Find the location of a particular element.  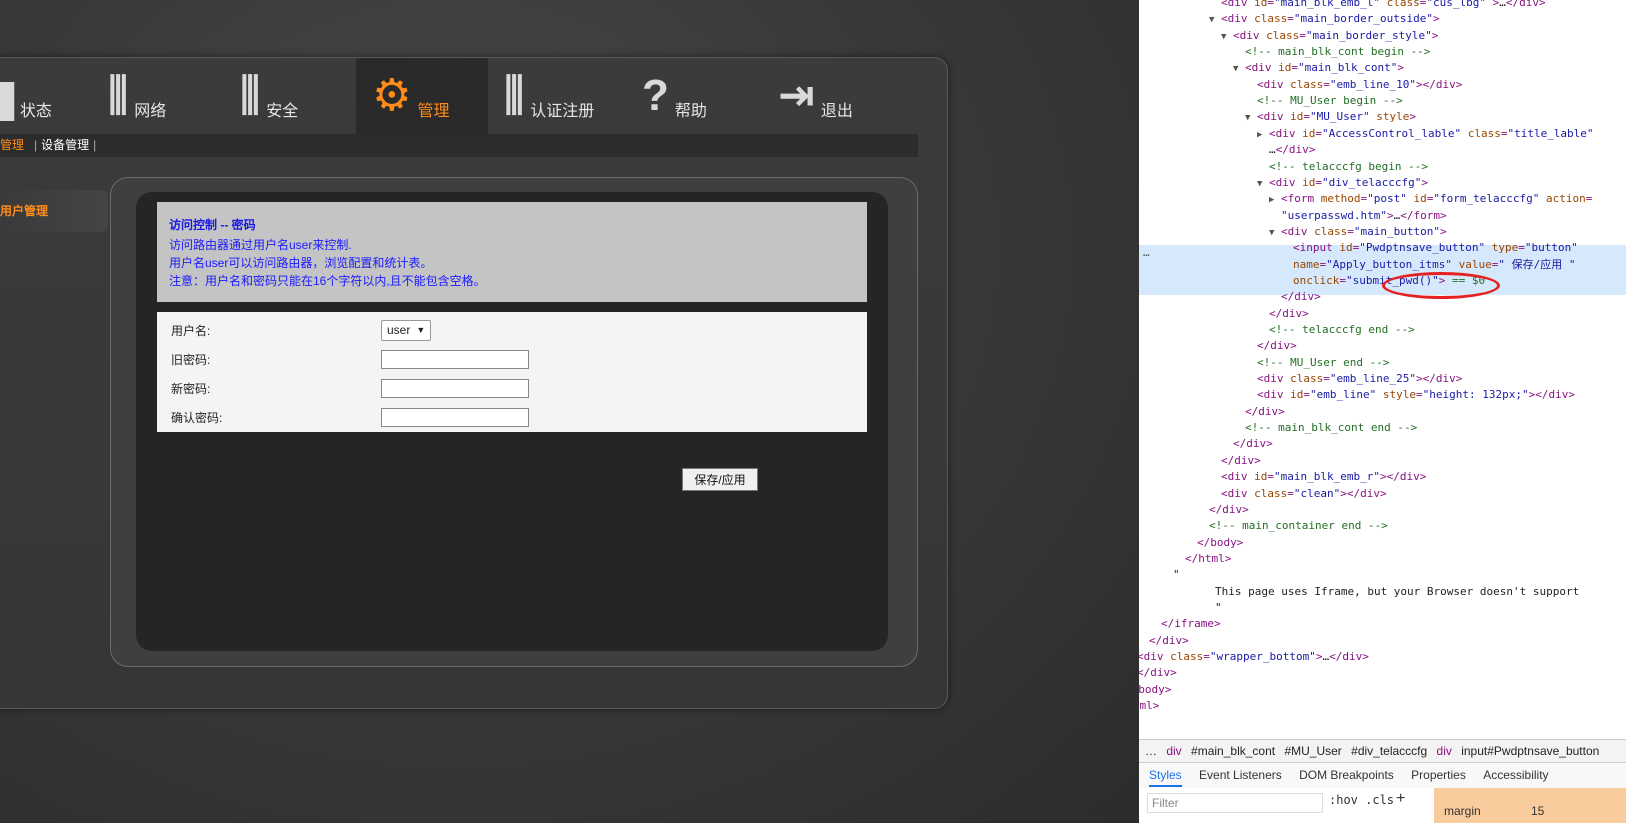

breadcrumb-item: input#Pwdptnsave_button is located at coordinates (1530, 751).